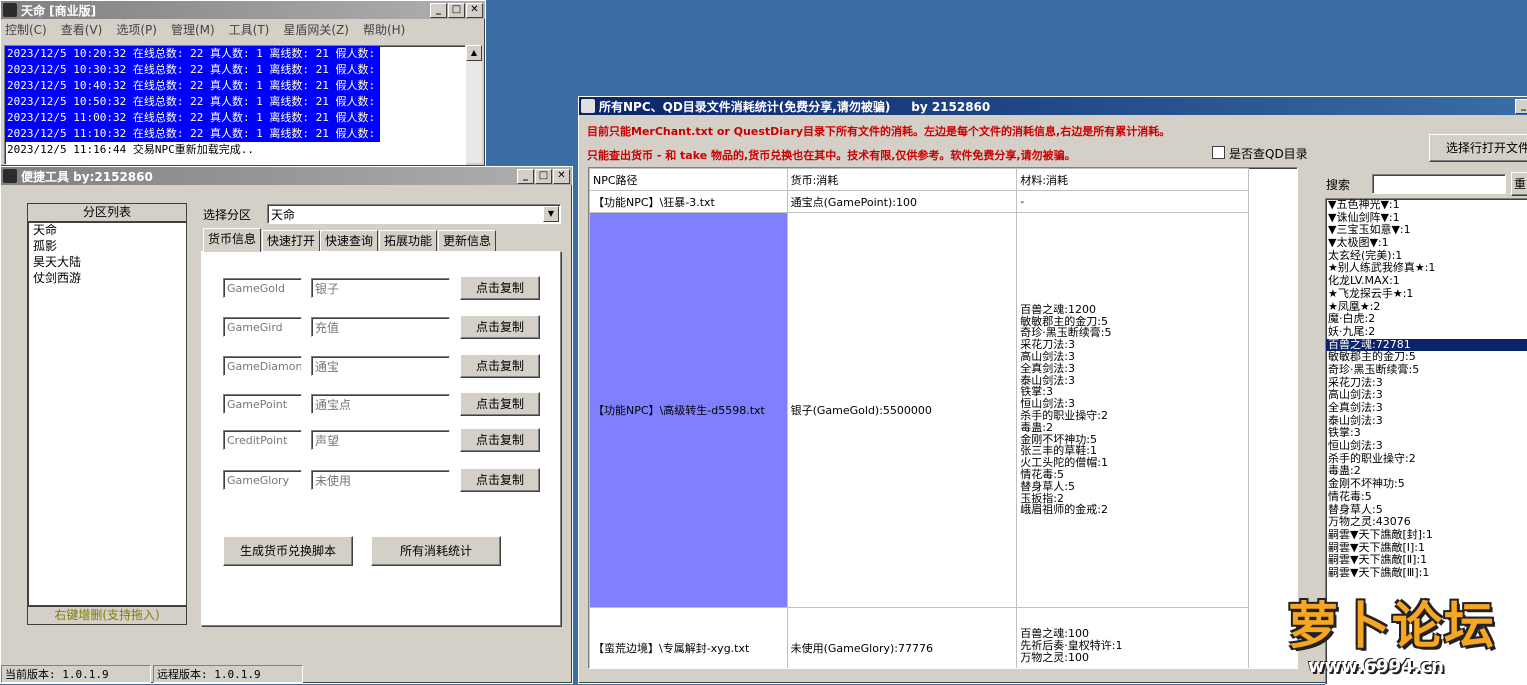  I want to click on table-row: 【功能NPC】\狂暴-3.txt 通宝点(GamePoint):100 -, so click(919, 201).